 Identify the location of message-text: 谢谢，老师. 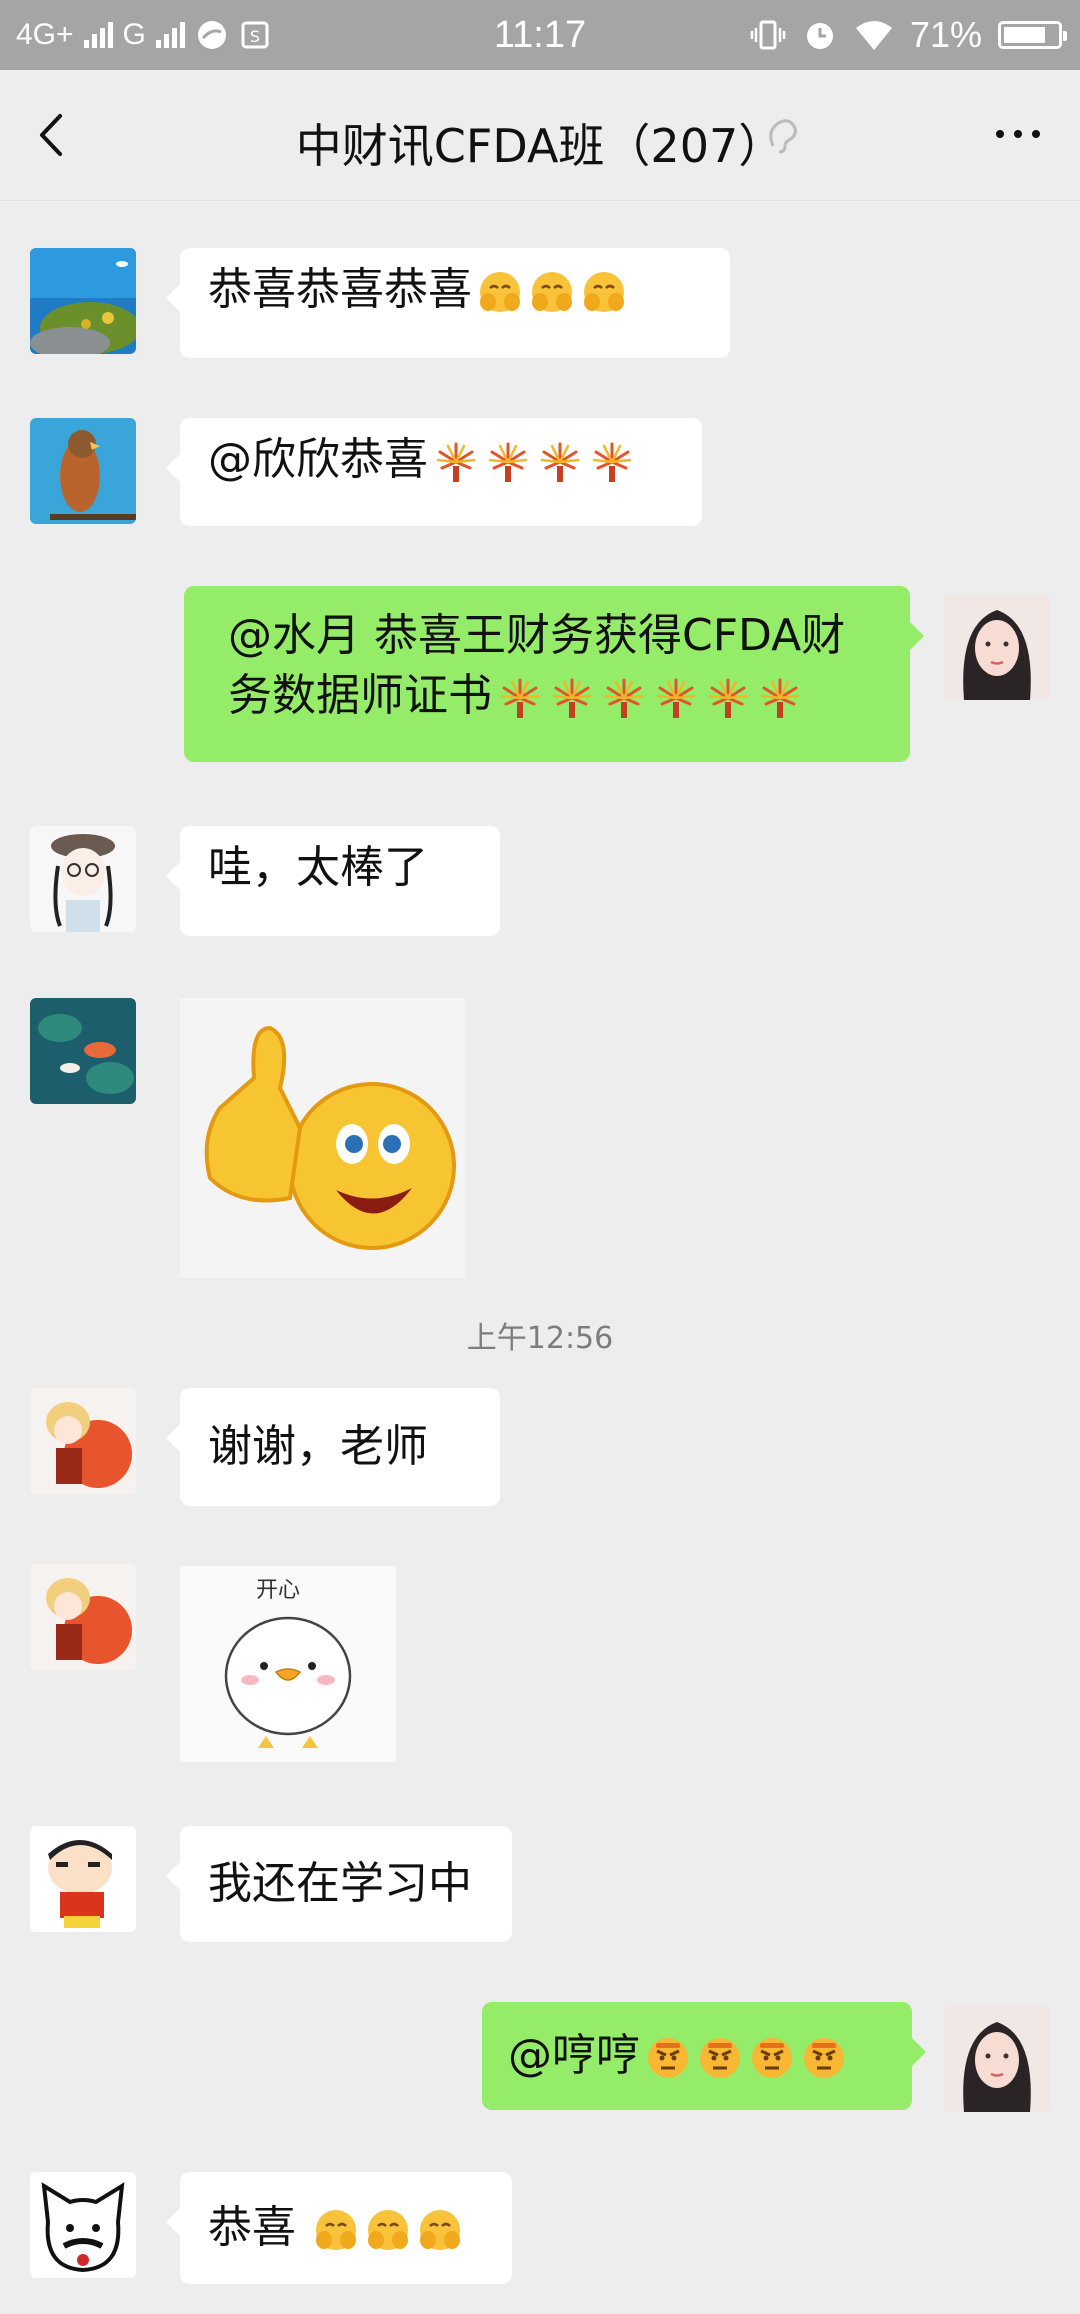
(318, 1446).